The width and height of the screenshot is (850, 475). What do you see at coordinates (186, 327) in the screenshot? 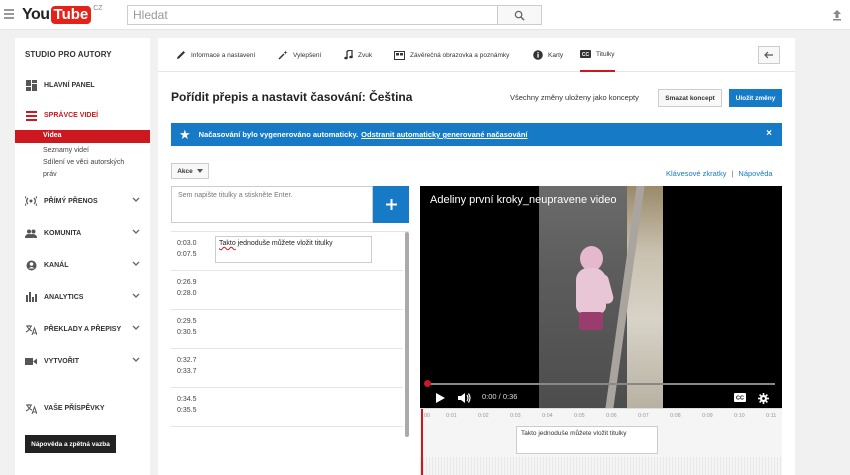
I see `caption-time: 0:29.5 0:30.5` at bounding box center [186, 327].